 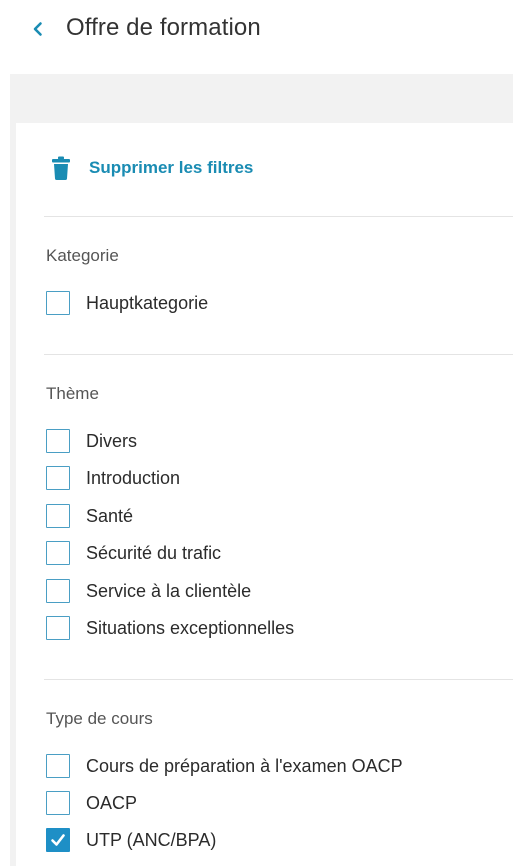 What do you see at coordinates (244, 765) in the screenshot?
I see `filter-option-label: Cours de préparation à l'examen OACP` at bounding box center [244, 765].